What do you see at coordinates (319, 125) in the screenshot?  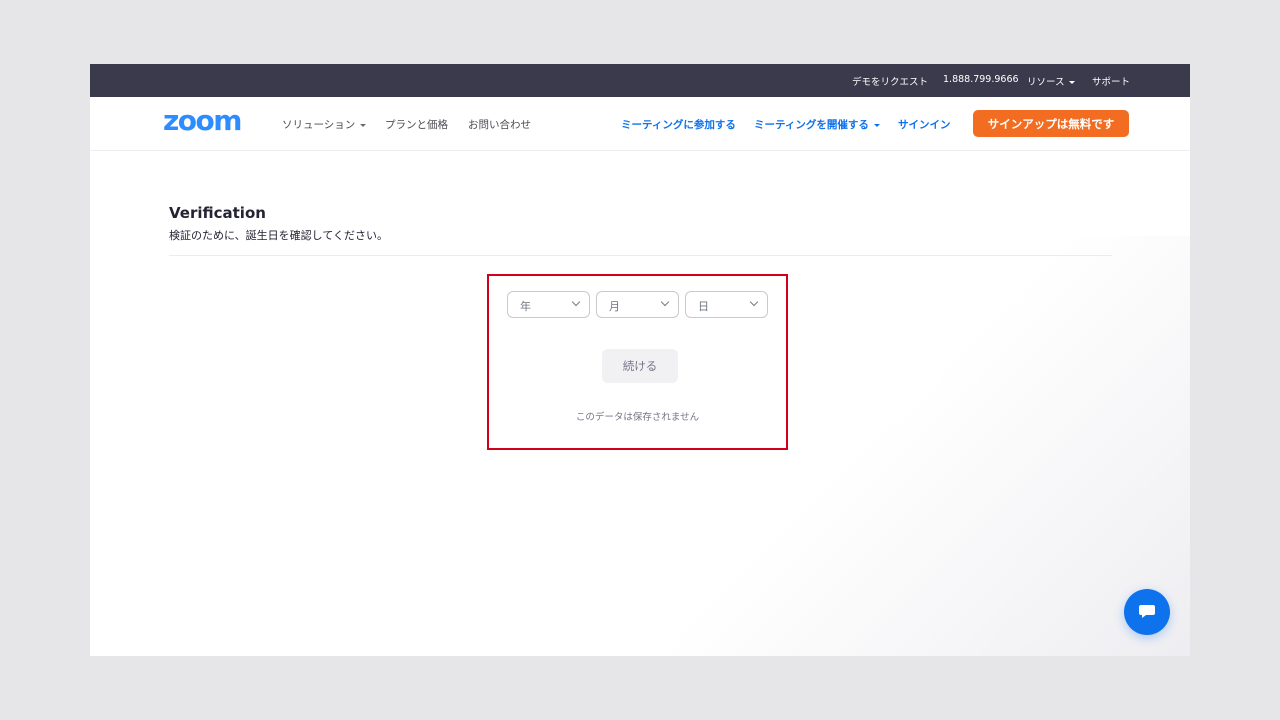 I see `solutions-label: ソリューション` at bounding box center [319, 125].